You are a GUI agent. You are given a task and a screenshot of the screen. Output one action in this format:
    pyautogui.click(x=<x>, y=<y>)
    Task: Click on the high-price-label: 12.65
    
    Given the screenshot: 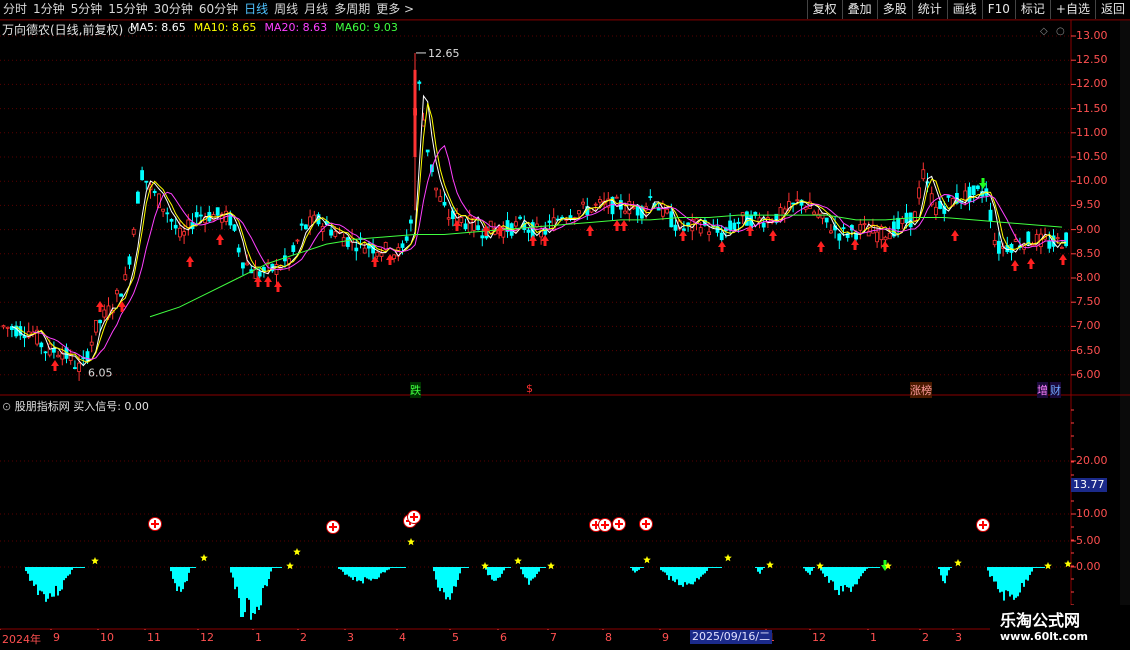 What is the action you would take?
    pyautogui.click(x=444, y=53)
    